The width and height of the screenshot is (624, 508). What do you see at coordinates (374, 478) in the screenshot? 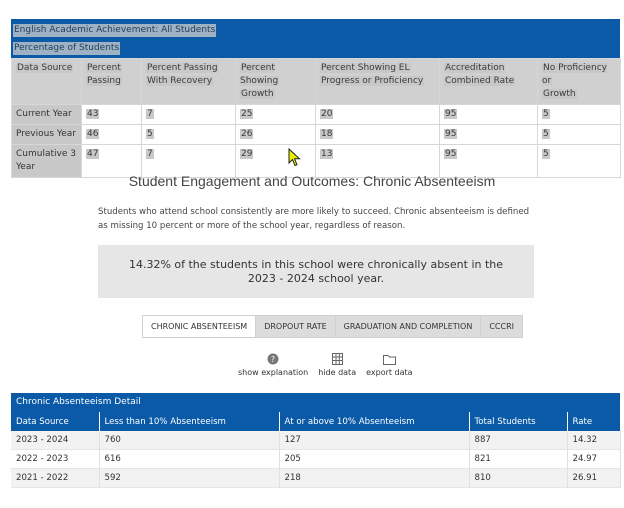
I see `table-cell: 218` at bounding box center [374, 478].